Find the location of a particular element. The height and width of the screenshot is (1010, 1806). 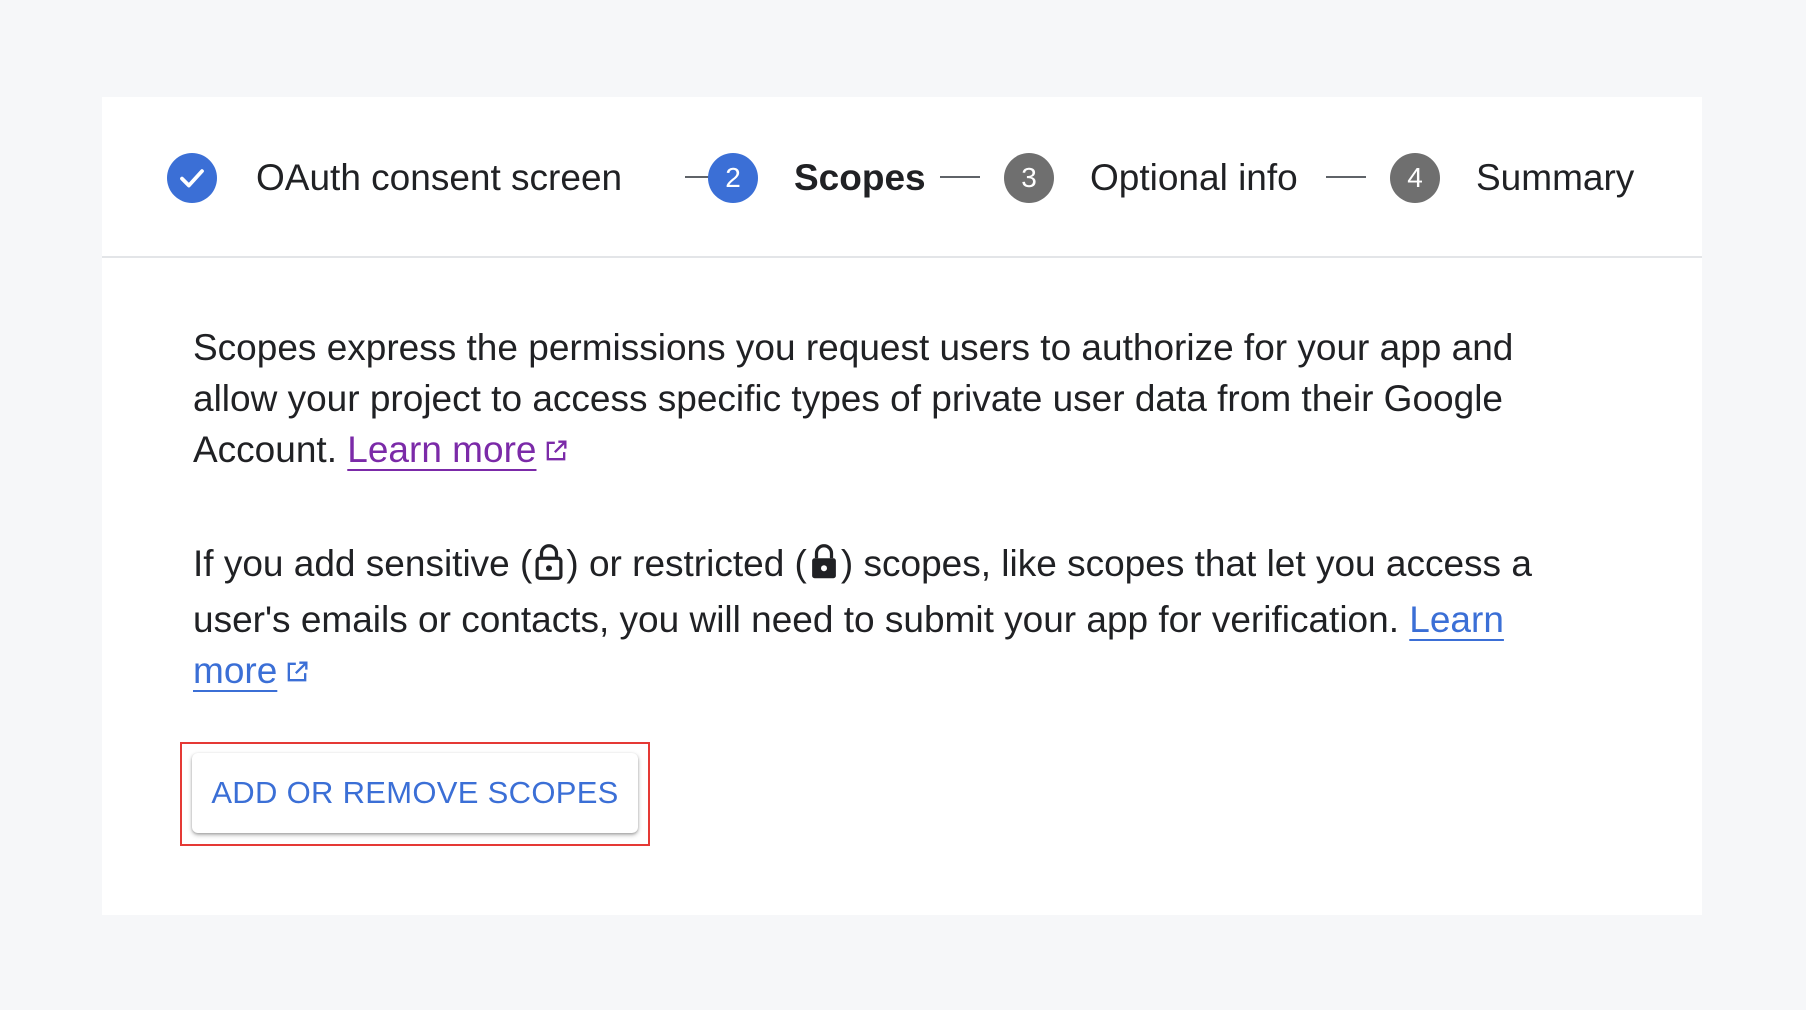

step-summary: 4 Summary is located at coordinates (1512, 177).